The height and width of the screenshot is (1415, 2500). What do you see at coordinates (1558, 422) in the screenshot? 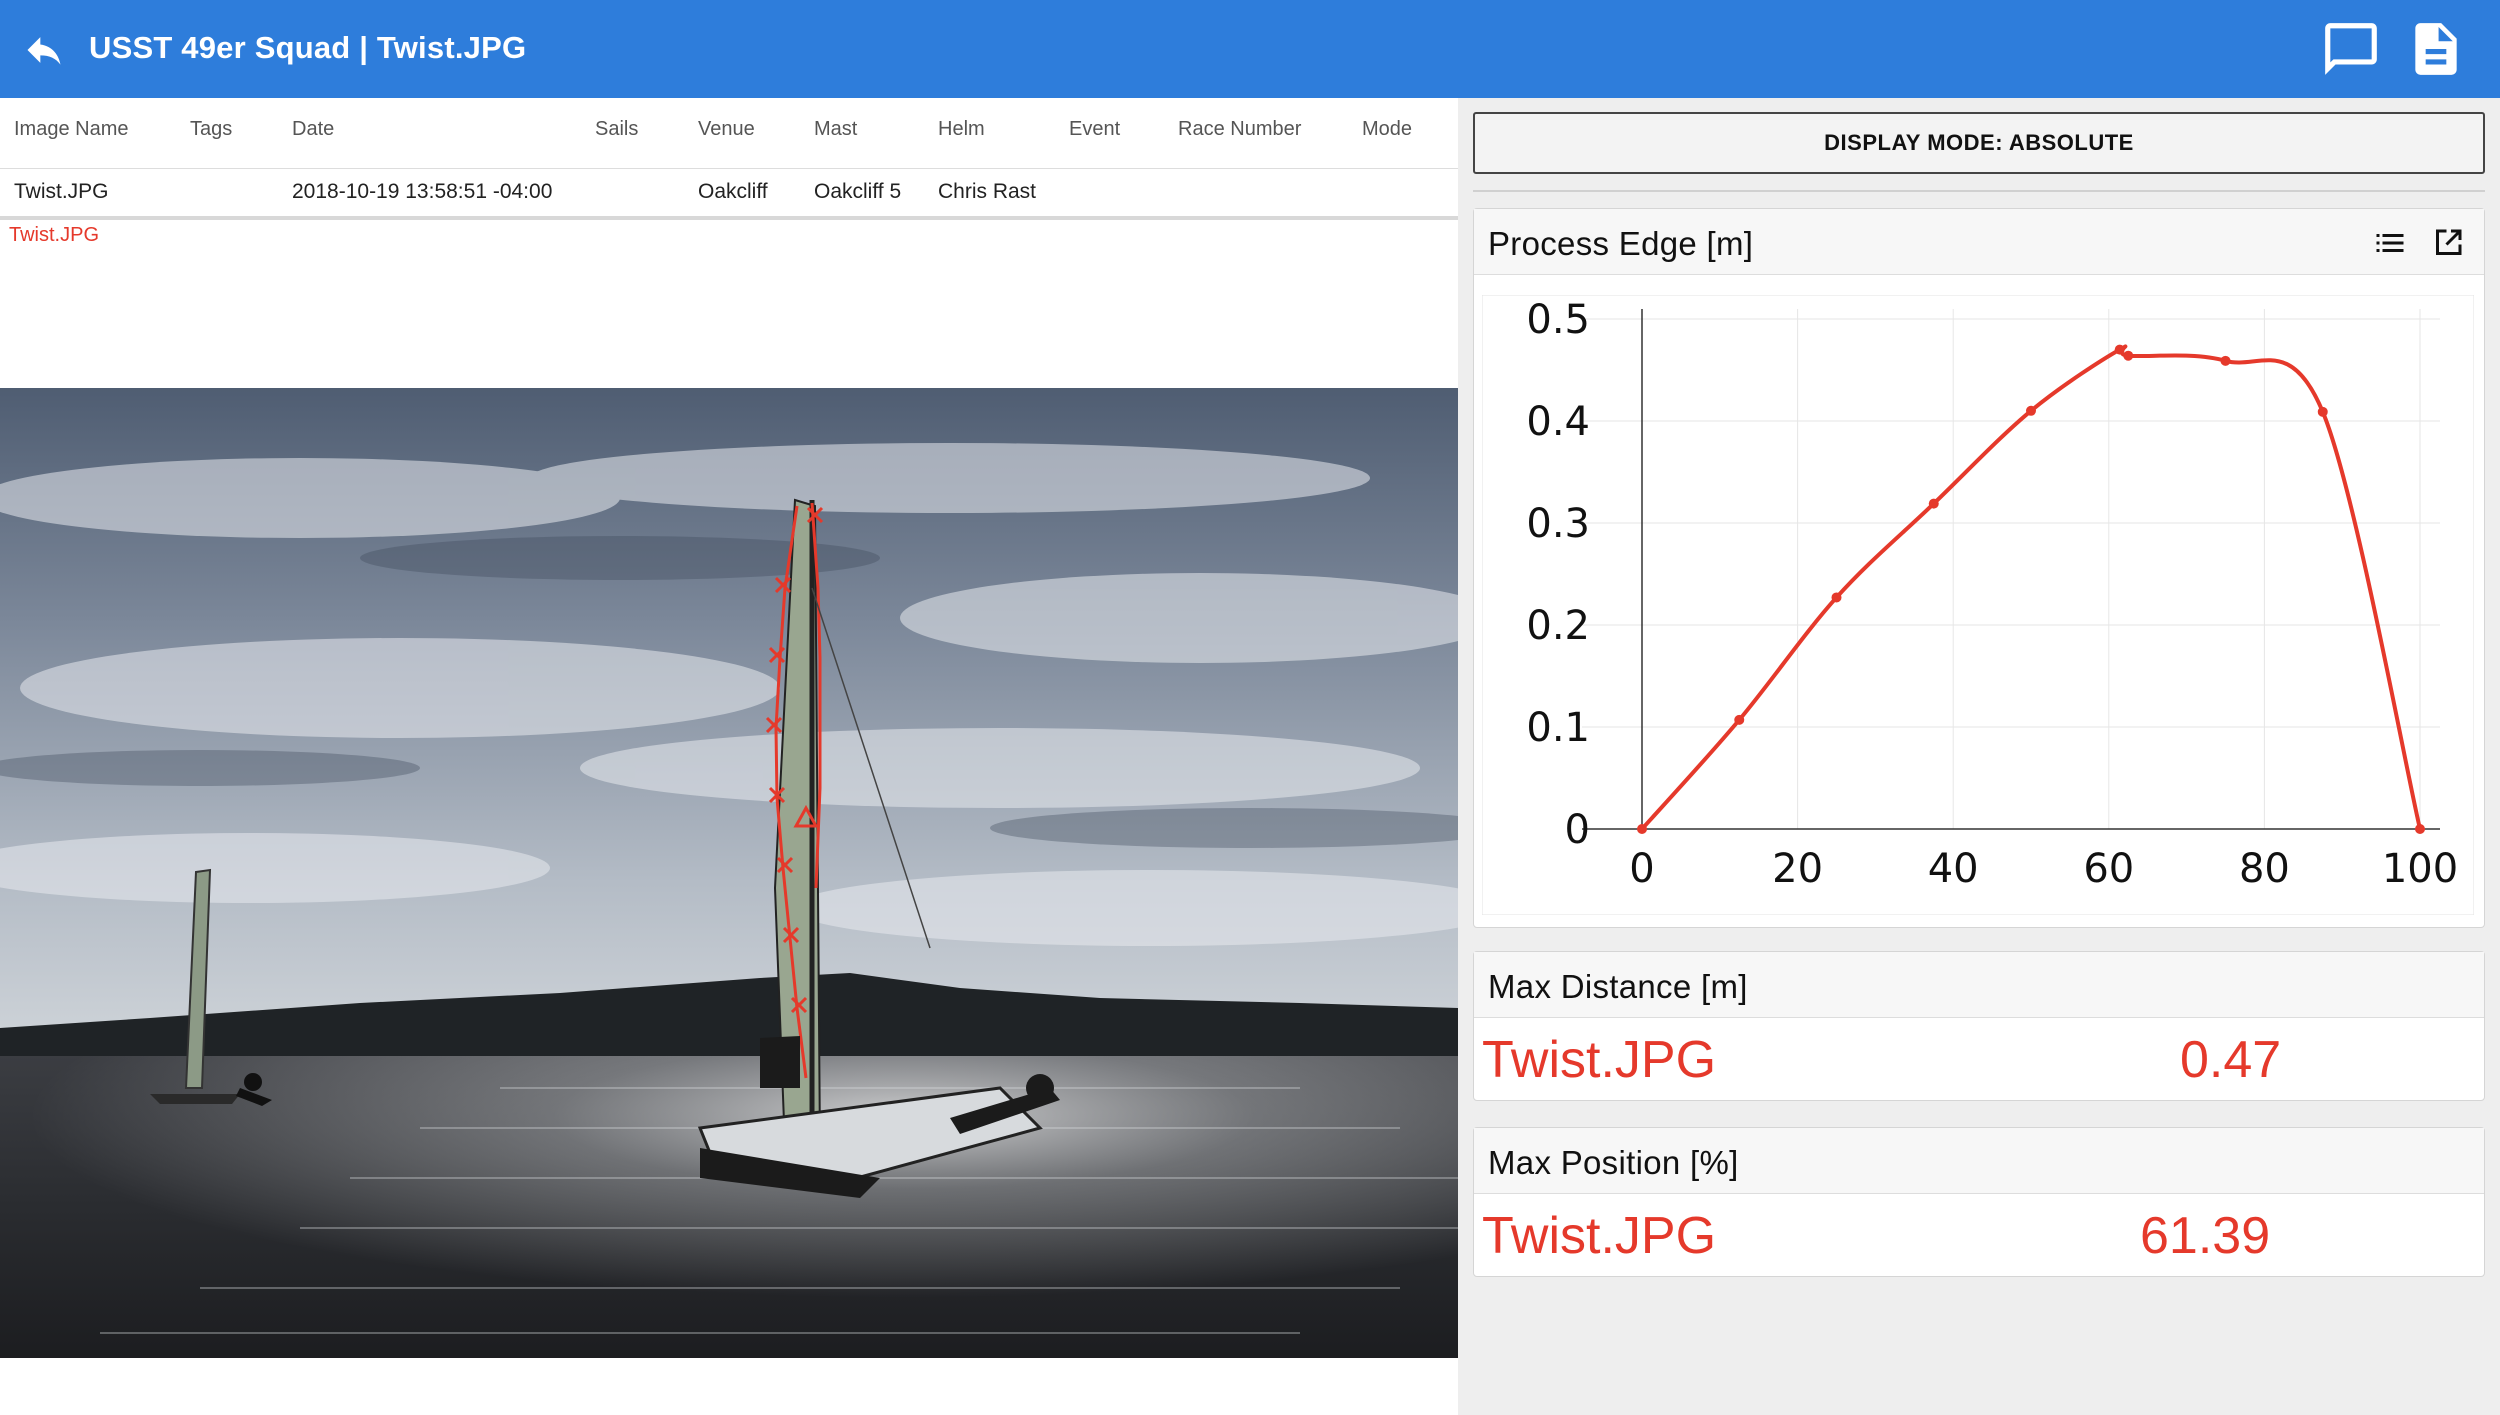
I see `y-tick-label: 0.4` at bounding box center [1558, 422].